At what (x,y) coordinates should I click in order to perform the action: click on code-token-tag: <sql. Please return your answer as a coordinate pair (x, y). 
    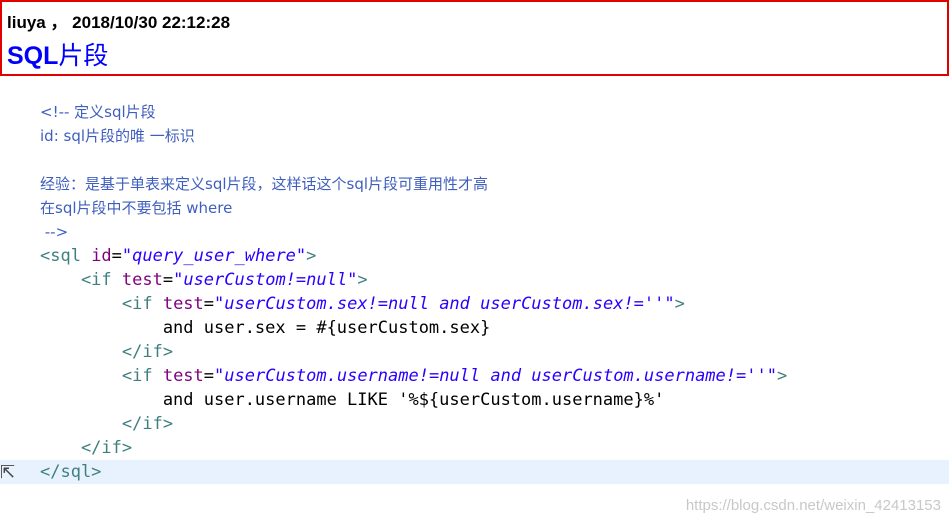
    Looking at the image, I should click on (66, 256).